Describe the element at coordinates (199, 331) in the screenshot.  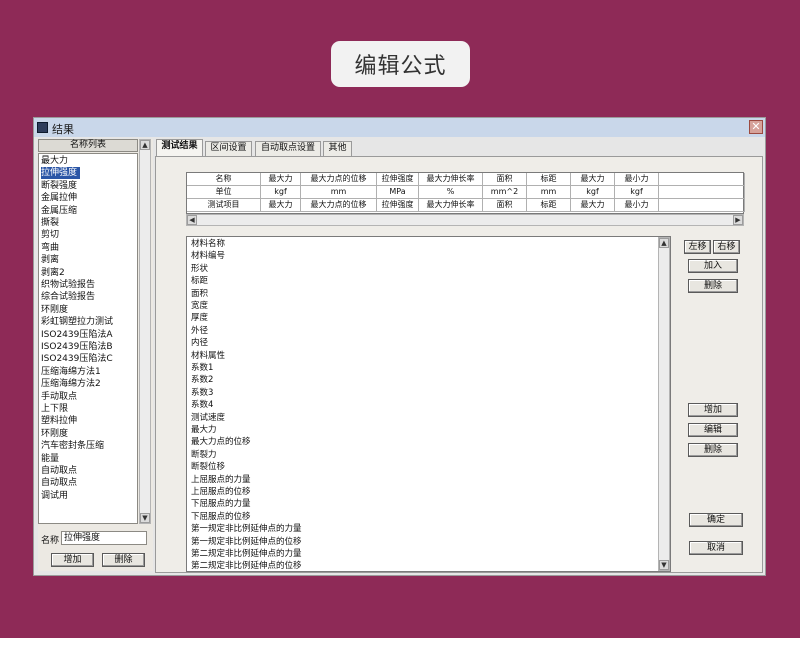
I see `list-item: 外径` at that location.